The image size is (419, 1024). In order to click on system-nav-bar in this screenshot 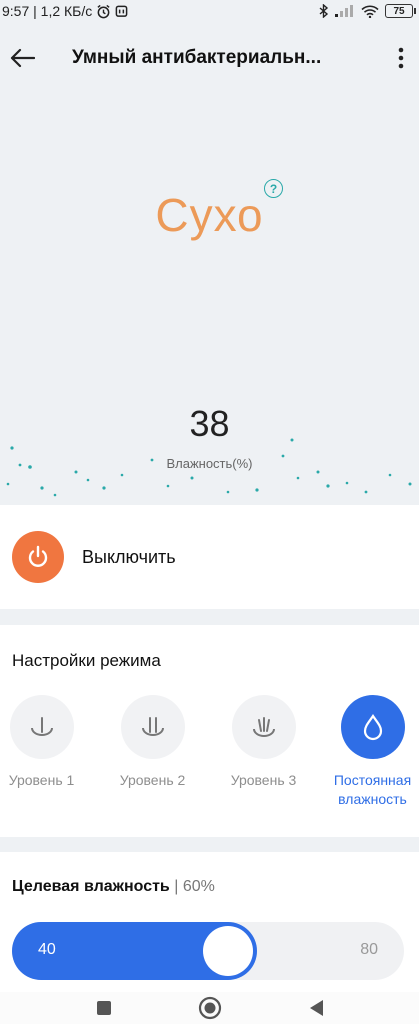, I will do `click(209, 1008)`.